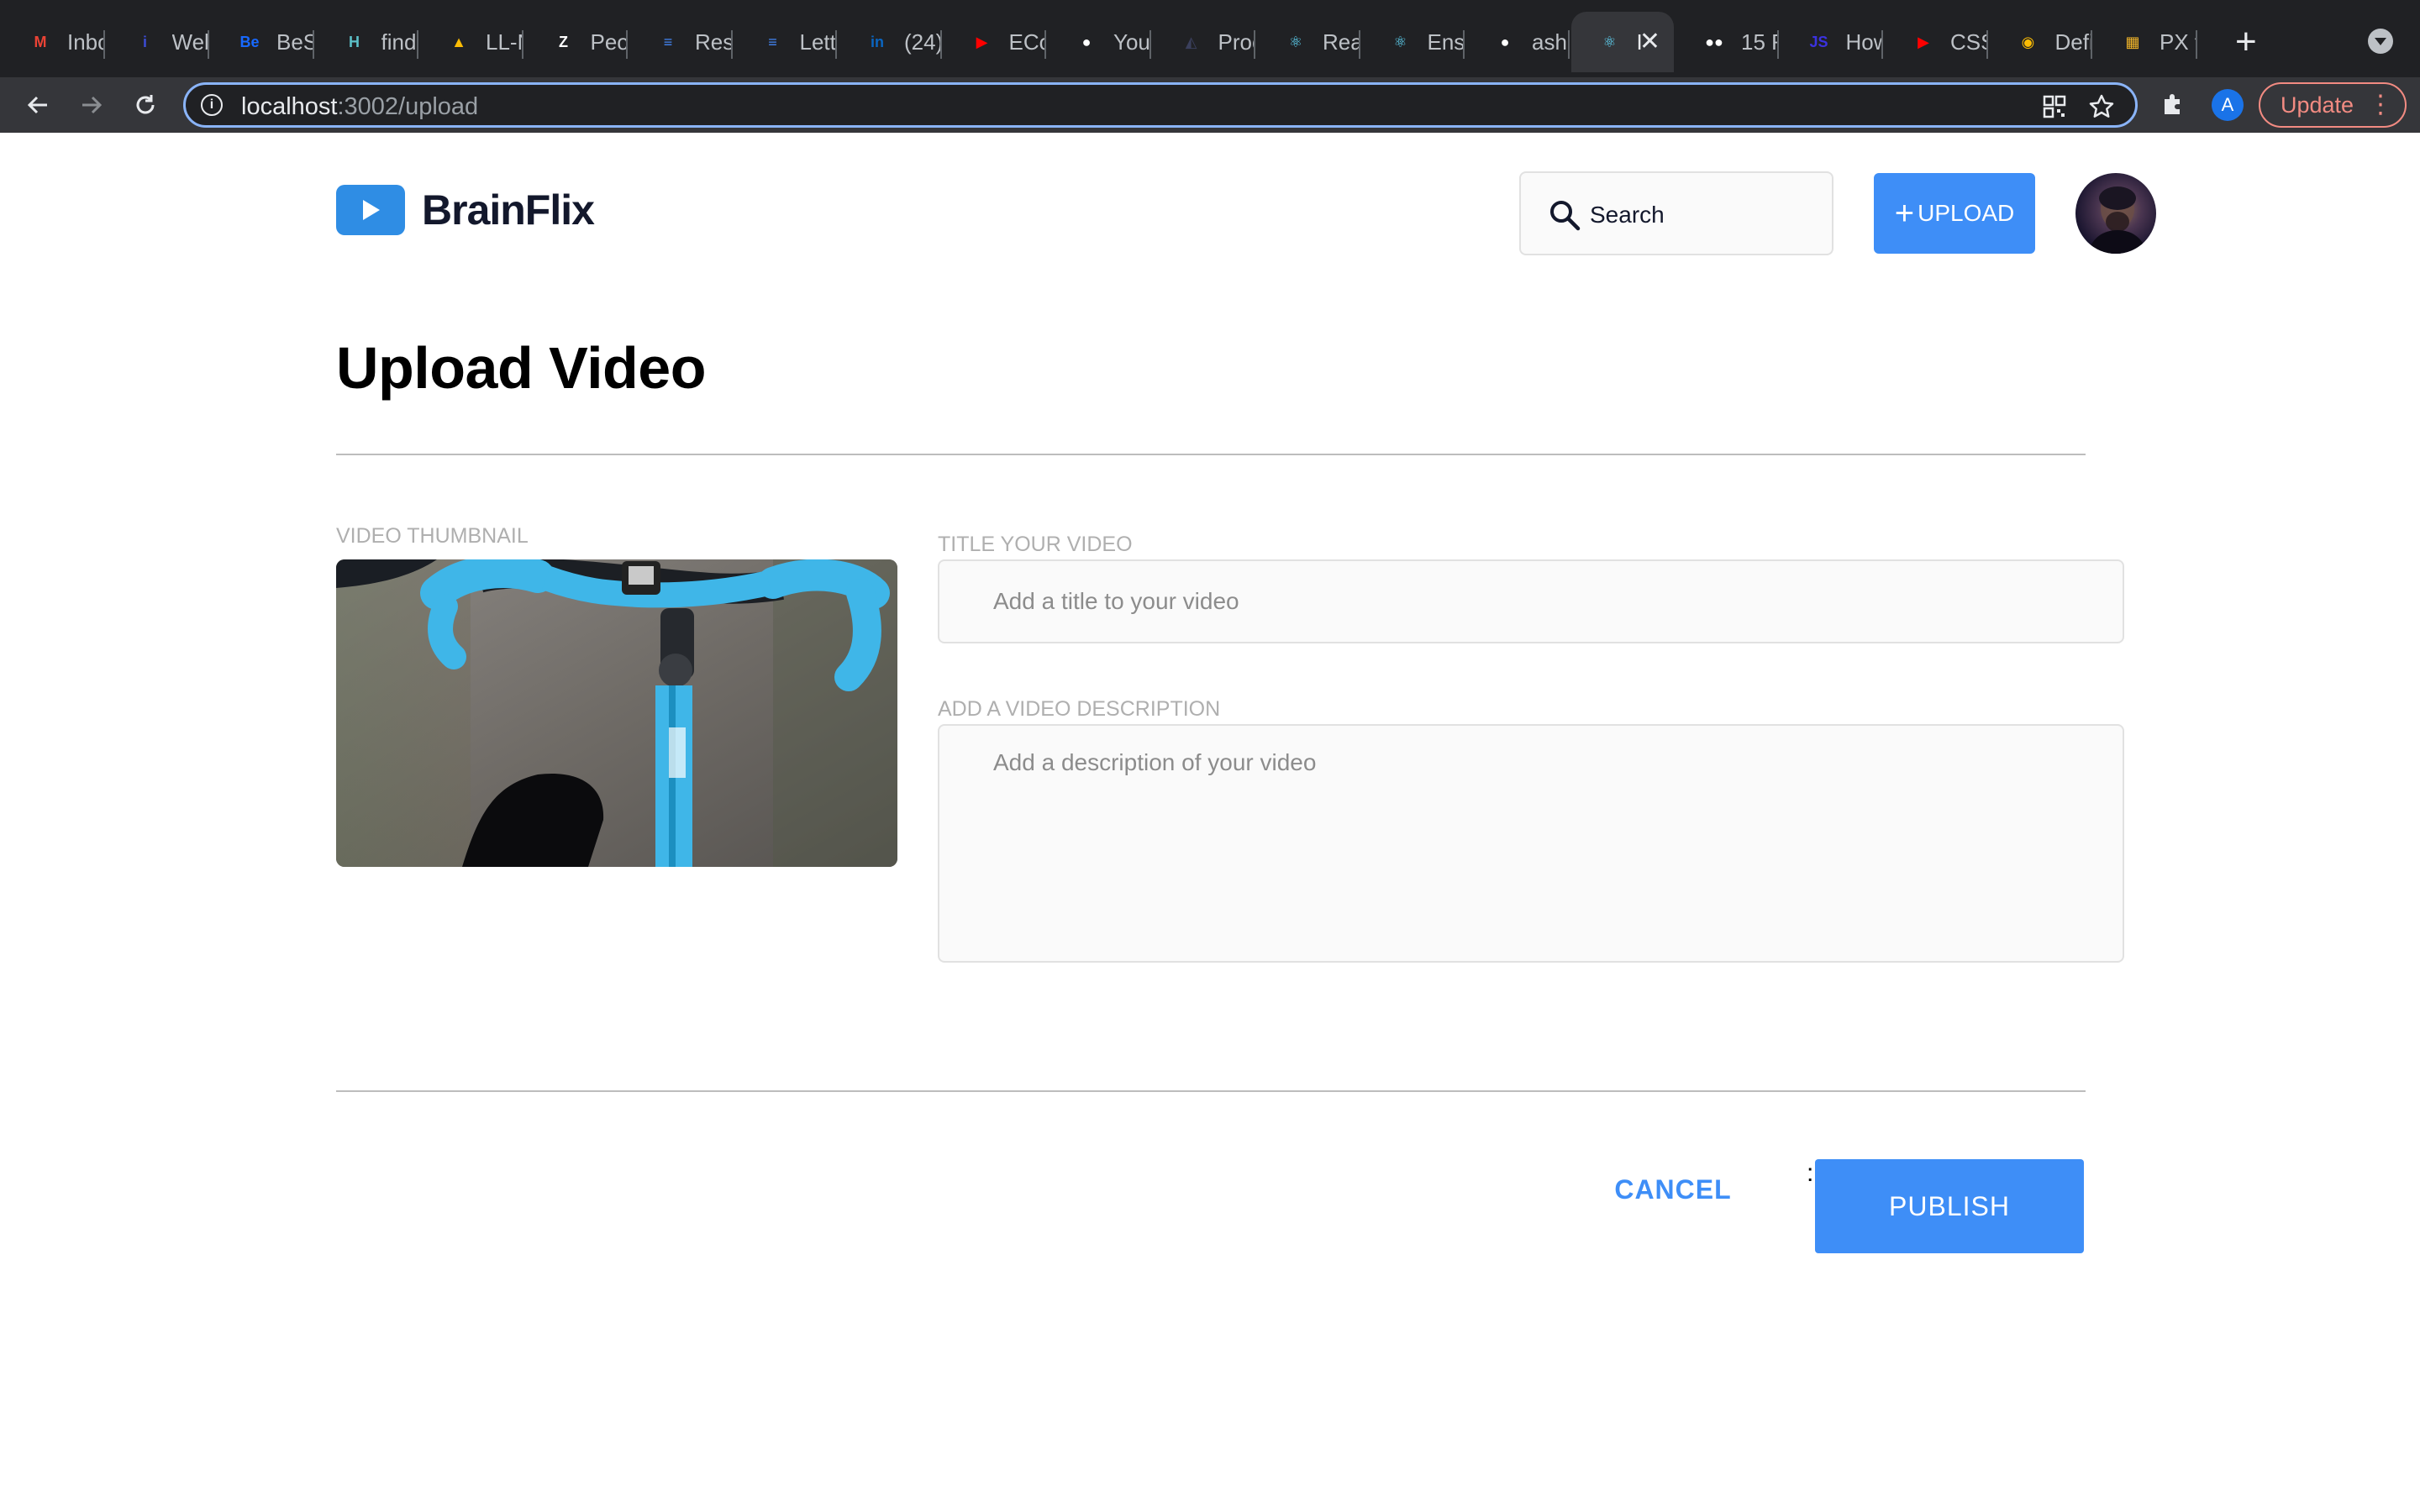 The image size is (2420, 1512). Describe the element at coordinates (1818, 41) in the screenshot. I see `javascript-icon: JS` at that location.